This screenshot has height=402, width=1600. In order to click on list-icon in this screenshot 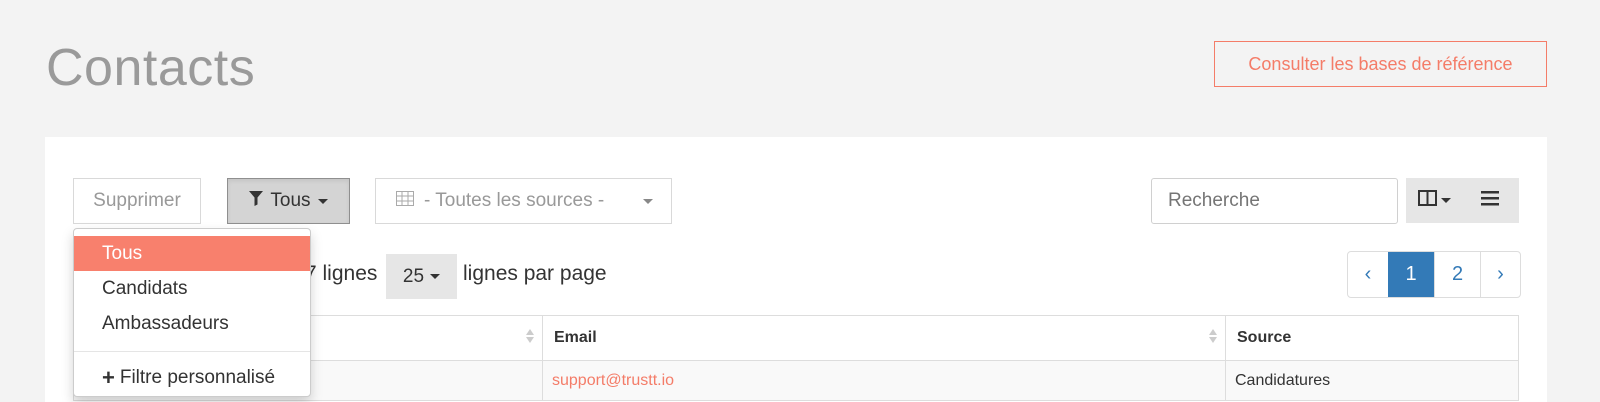, I will do `click(1490, 200)`.